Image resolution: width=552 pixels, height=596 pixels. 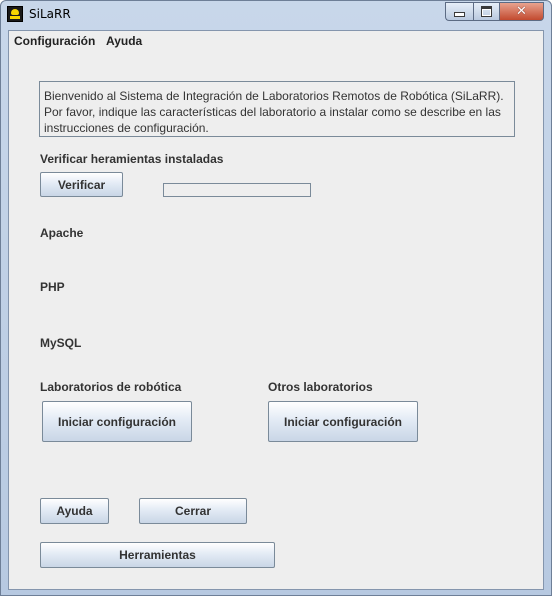 I want to click on close-icon: ✕, so click(x=521, y=11).